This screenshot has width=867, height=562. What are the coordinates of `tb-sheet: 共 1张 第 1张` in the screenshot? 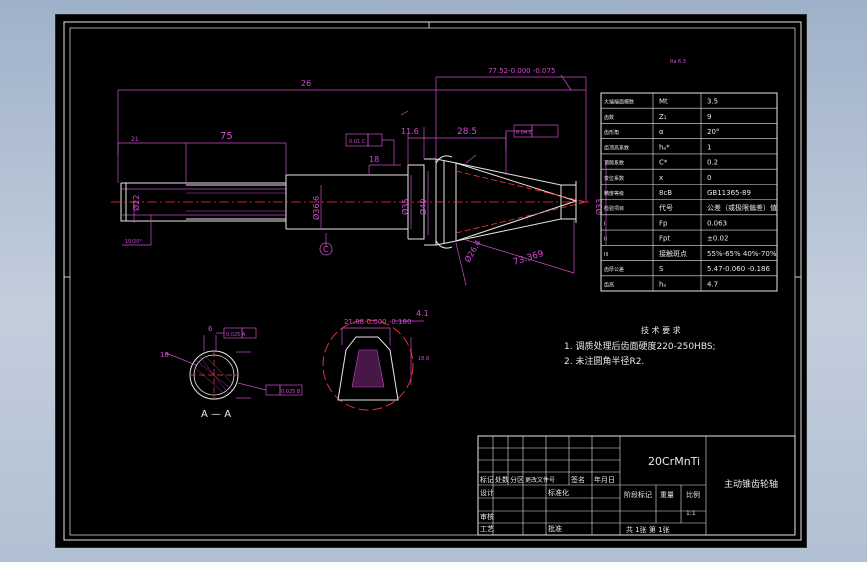 It's located at (648, 529).